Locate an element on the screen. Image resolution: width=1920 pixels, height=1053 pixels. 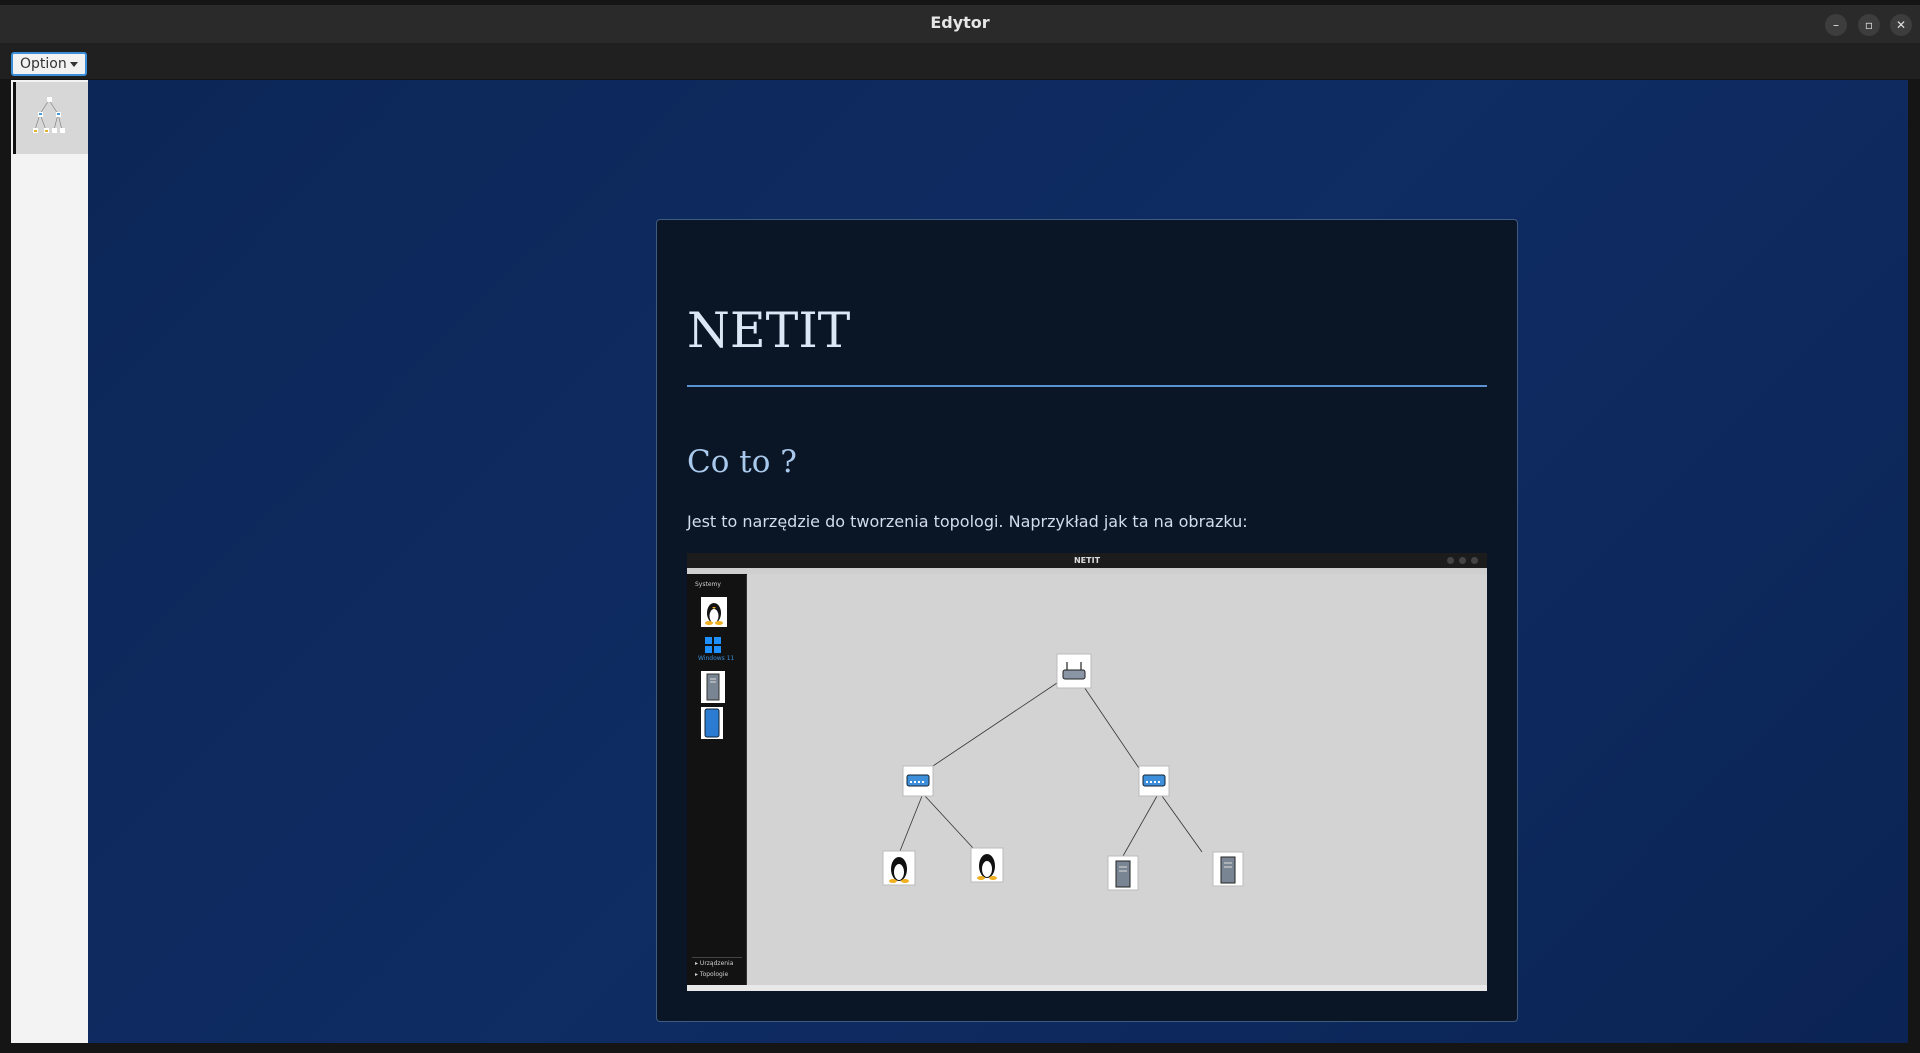
embedded-window-title: NETIT is located at coordinates (1087, 560).